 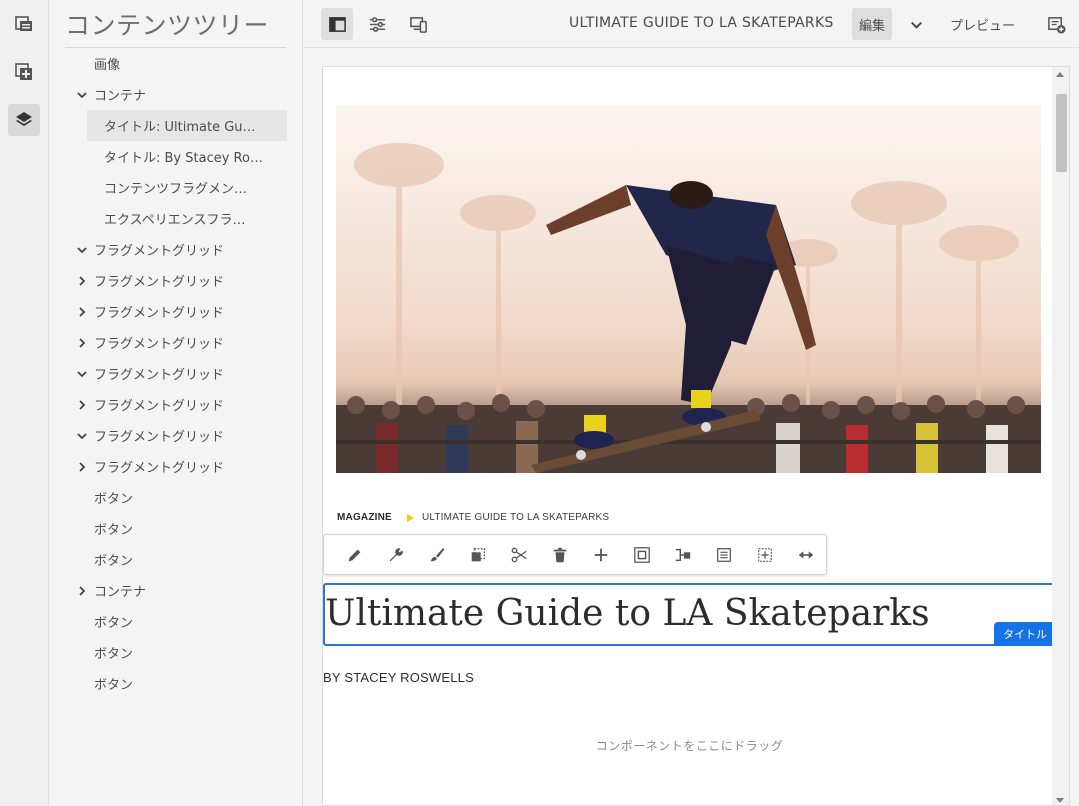 I want to click on component-type-badge: タイトル, so click(x=1025, y=634).